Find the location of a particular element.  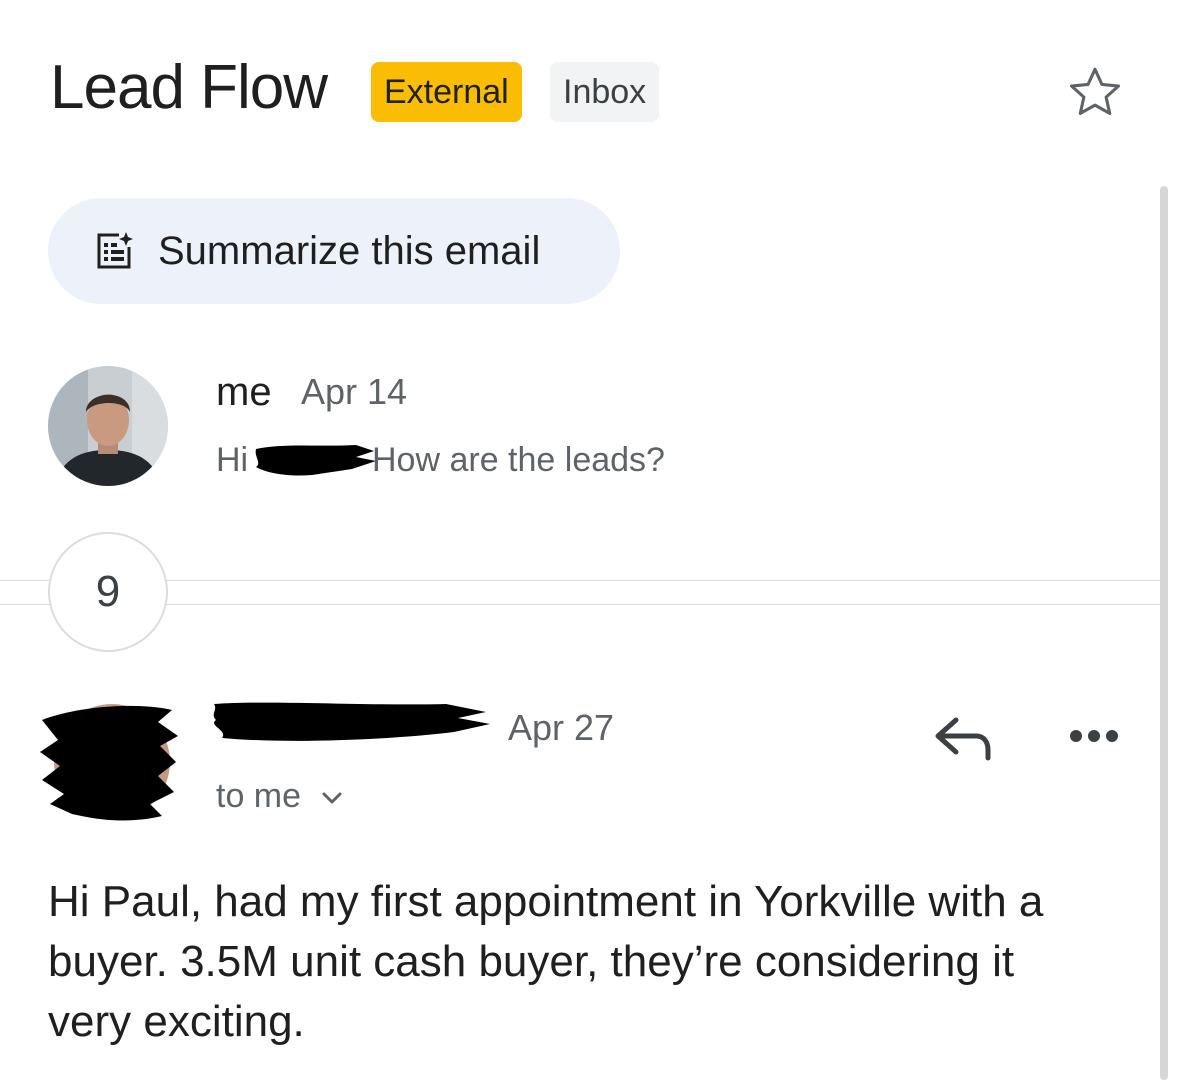

snippet-greeting: Hi is located at coordinates (232, 460).